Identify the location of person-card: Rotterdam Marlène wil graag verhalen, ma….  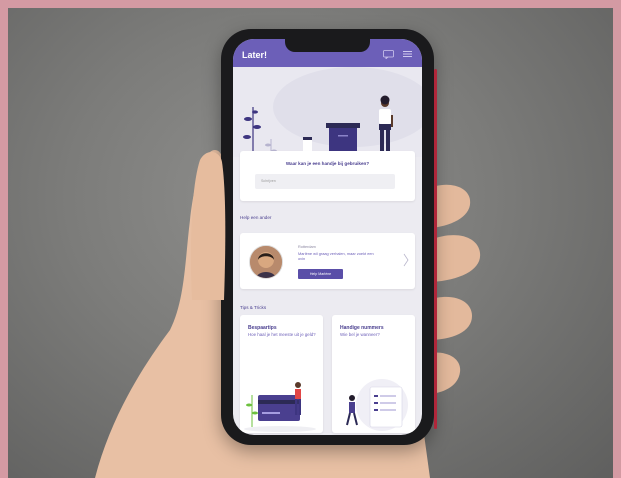
(327, 261).